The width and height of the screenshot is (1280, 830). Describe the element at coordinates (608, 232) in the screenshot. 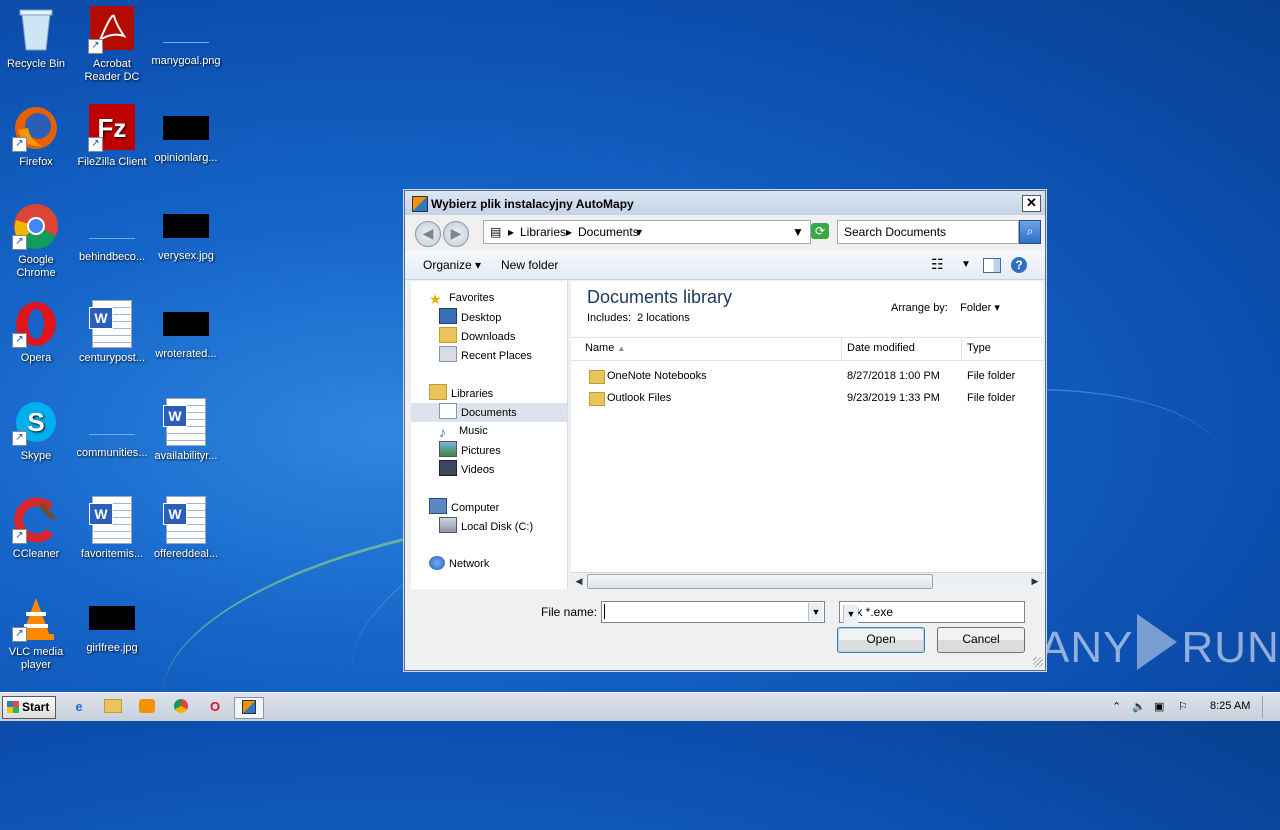

I see `breadcrumb-documents: Documents` at that location.